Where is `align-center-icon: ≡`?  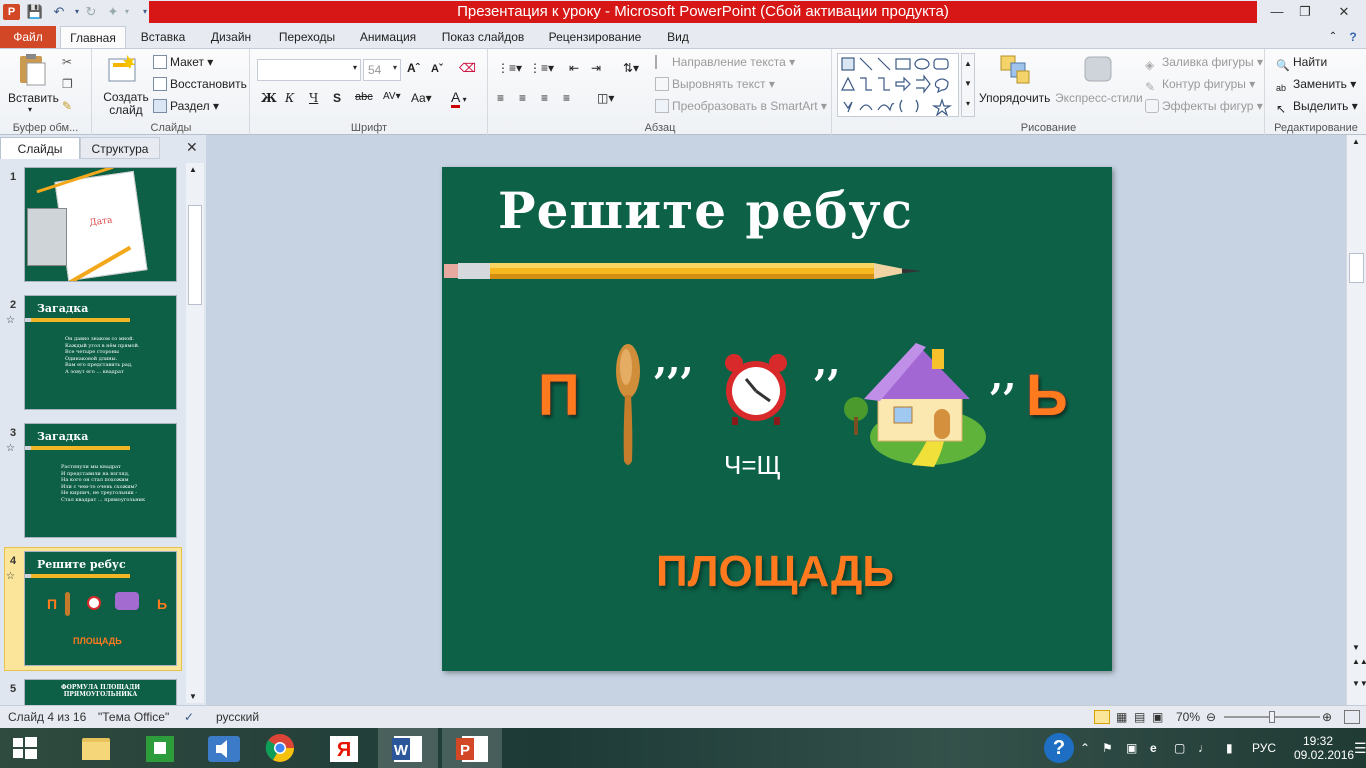 align-center-icon: ≡ is located at coordinates (522, 98).